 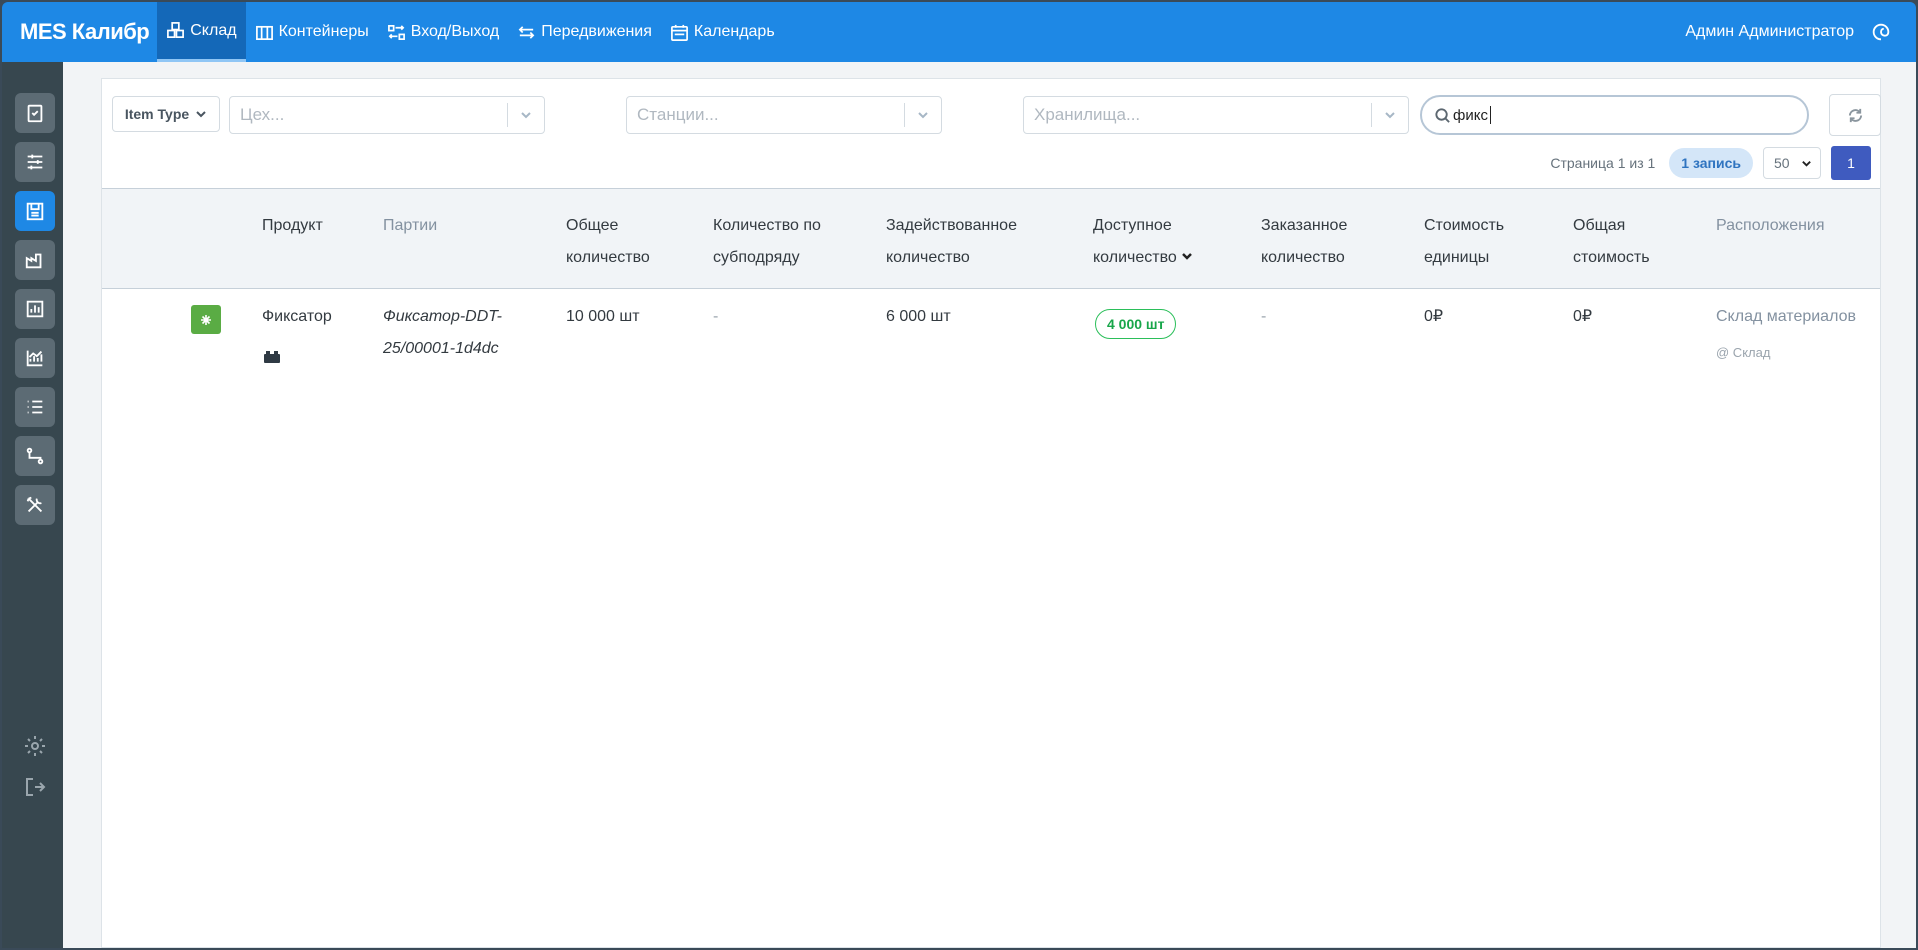 I want to click on col-total-cost: Общая стоимость, so click(x=1611, y=242).